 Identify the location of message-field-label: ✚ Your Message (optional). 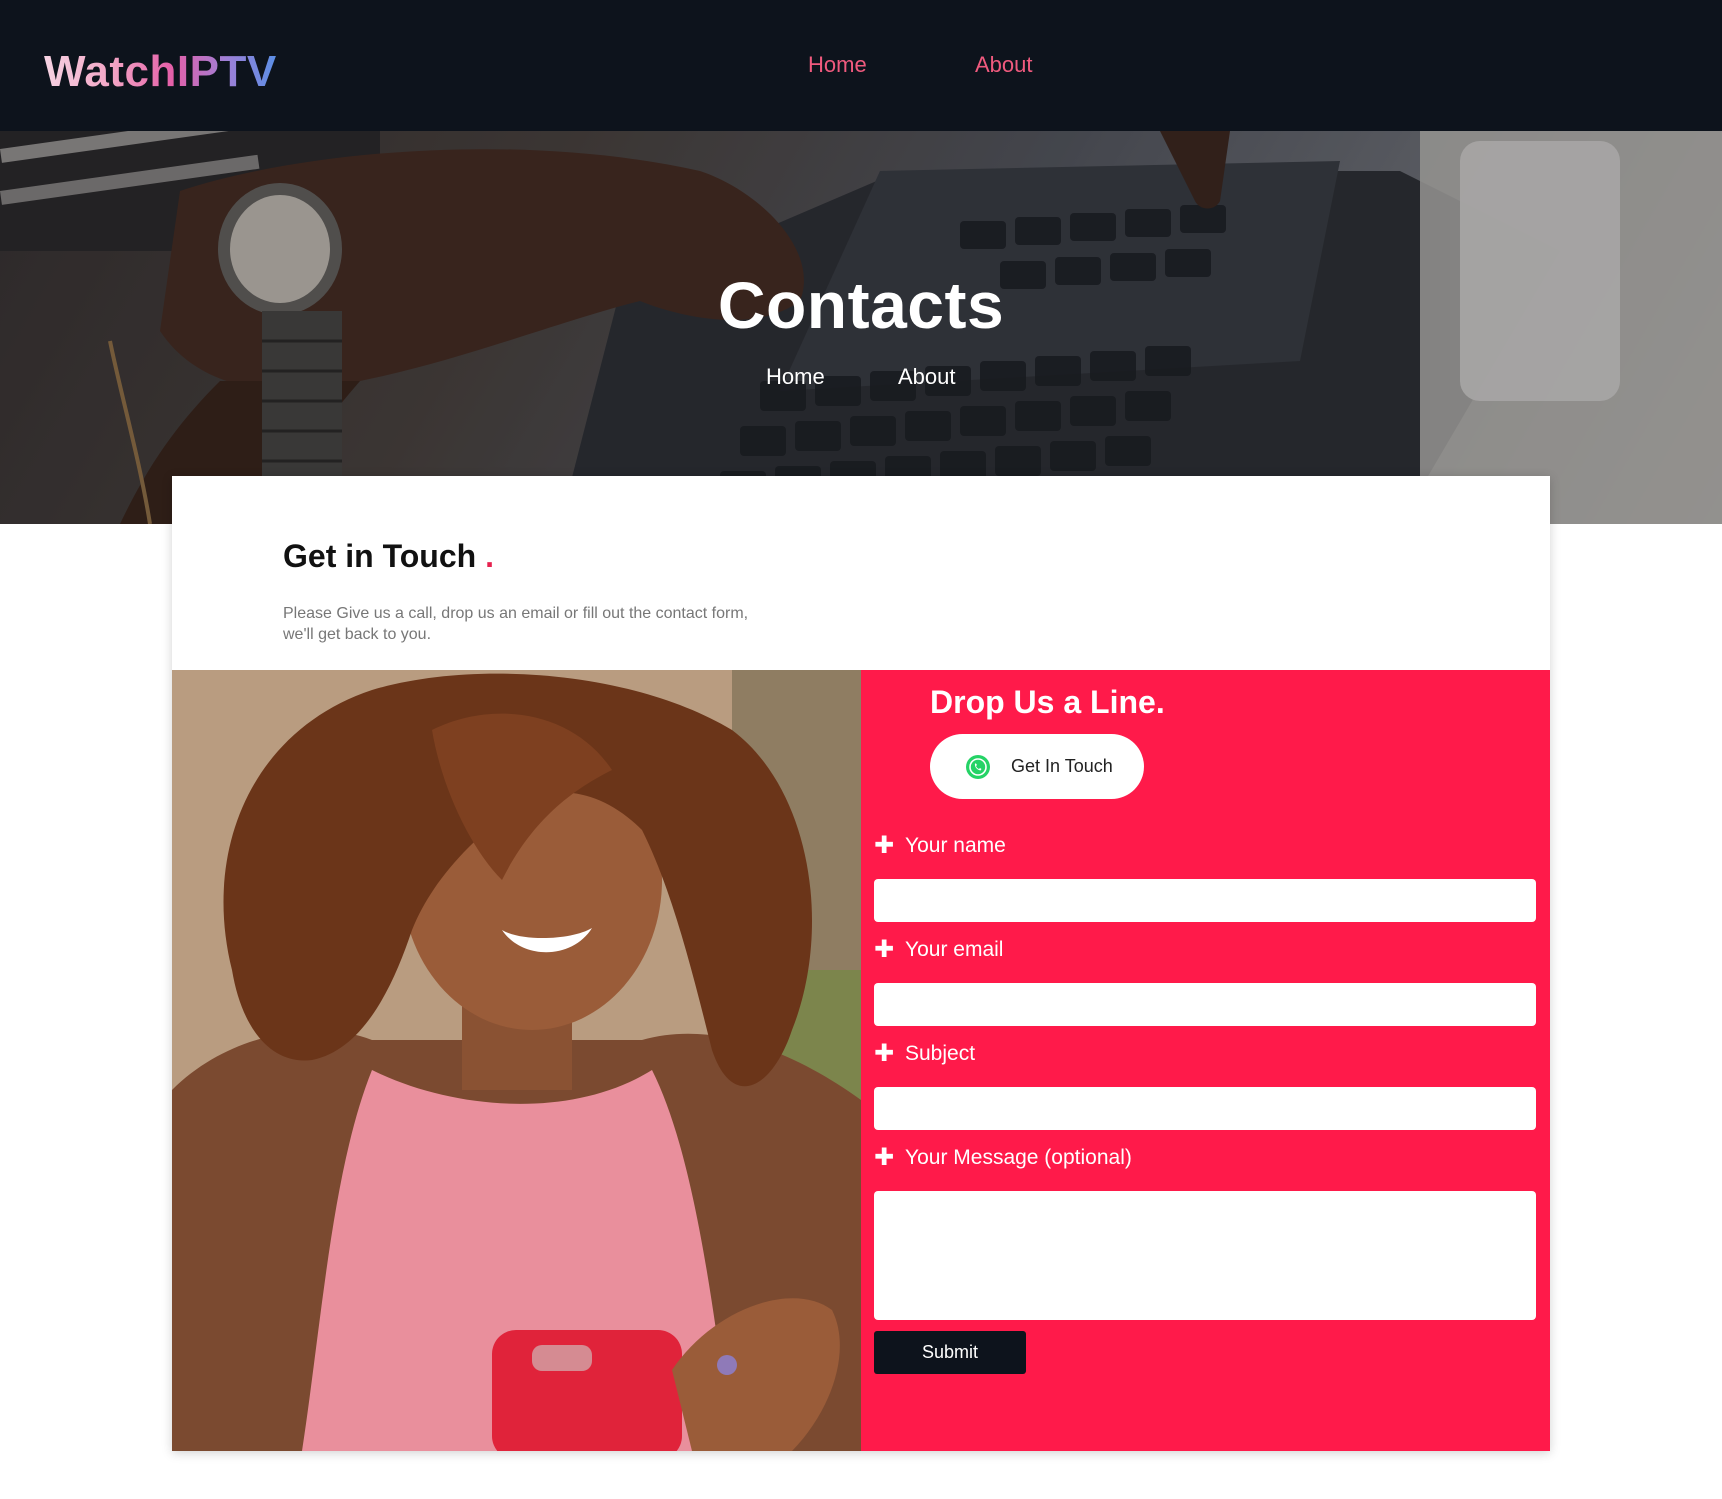
(1003, 1158).